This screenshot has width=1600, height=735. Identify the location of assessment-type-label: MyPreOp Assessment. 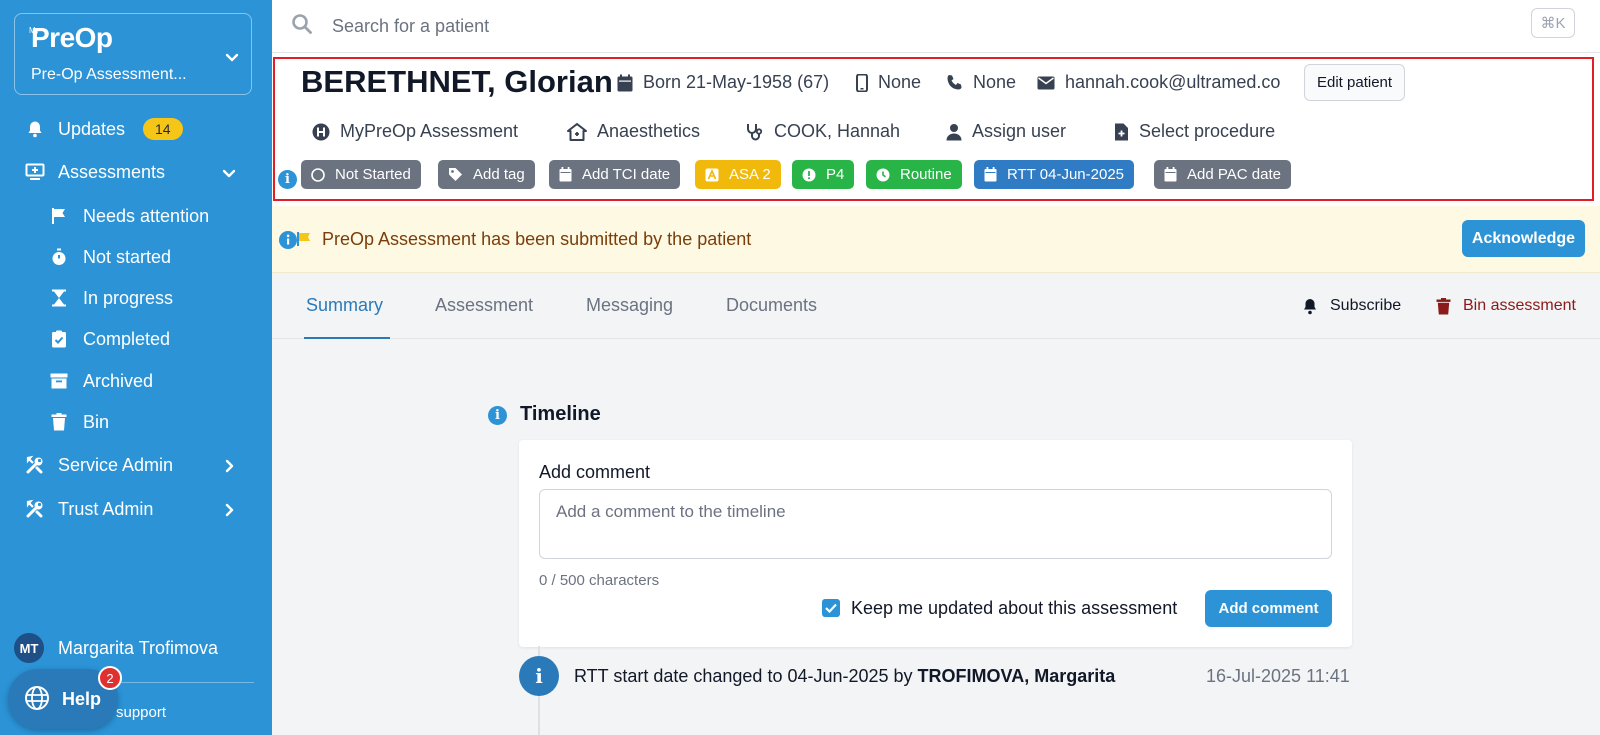
(429, 131).